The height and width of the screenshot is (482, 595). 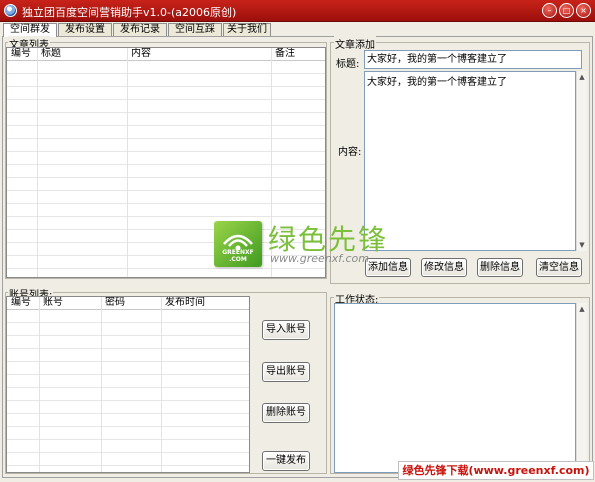 I want to click on content-field-label: 内容:, so click(x=350, y=152).